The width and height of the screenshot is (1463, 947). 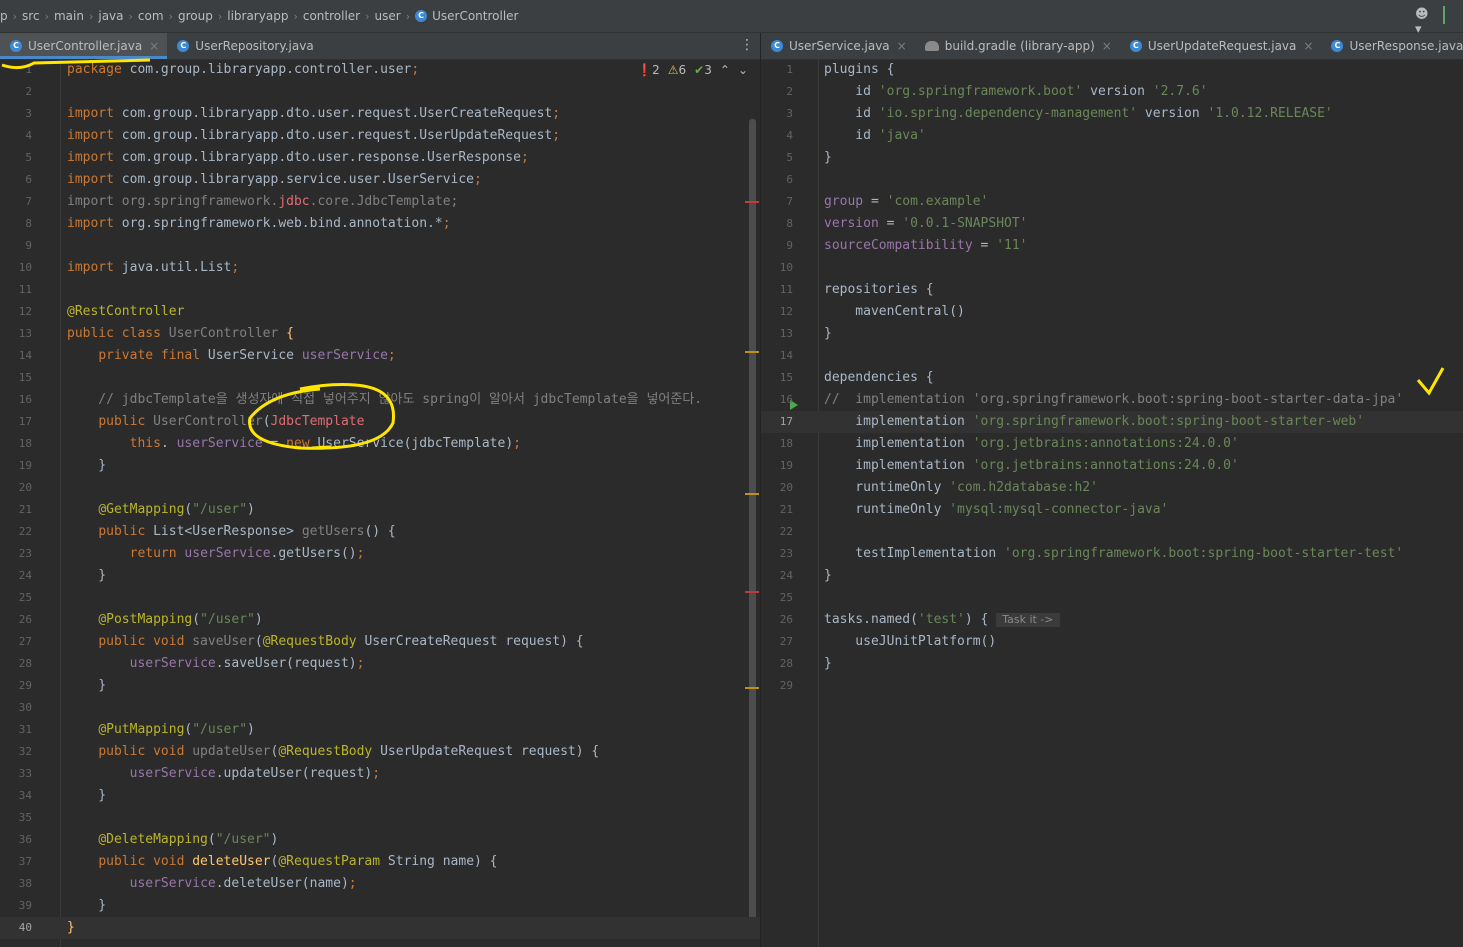 I want to click on breadcrumb-item: libraryapp, so click(x=257, y=16).